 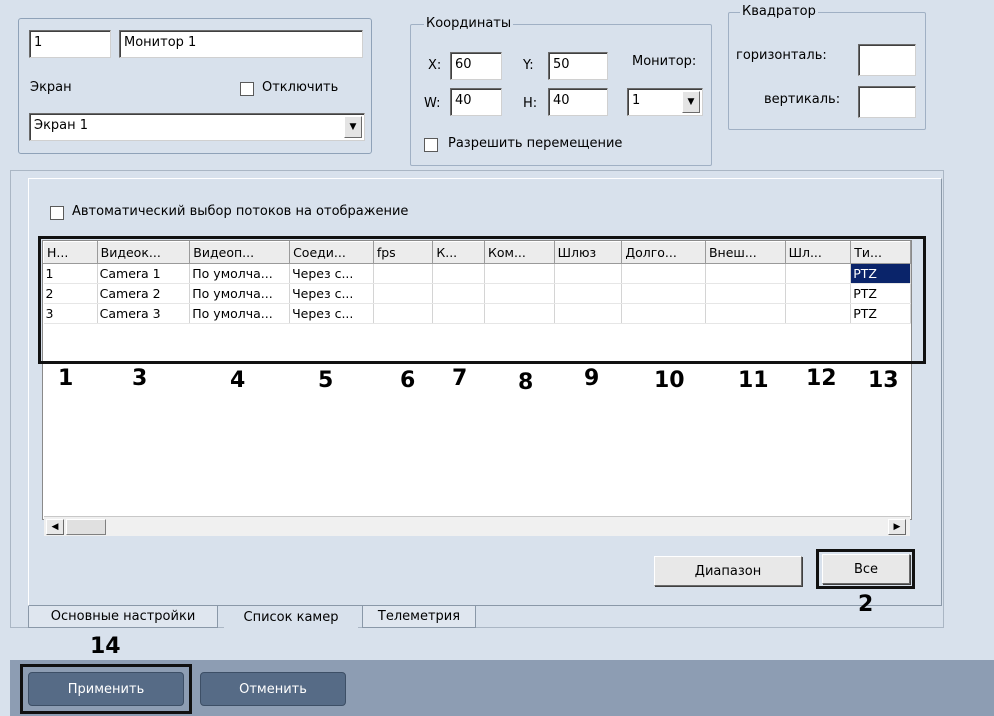 I want to click on y-field: 50, so click(x=578, y=66).